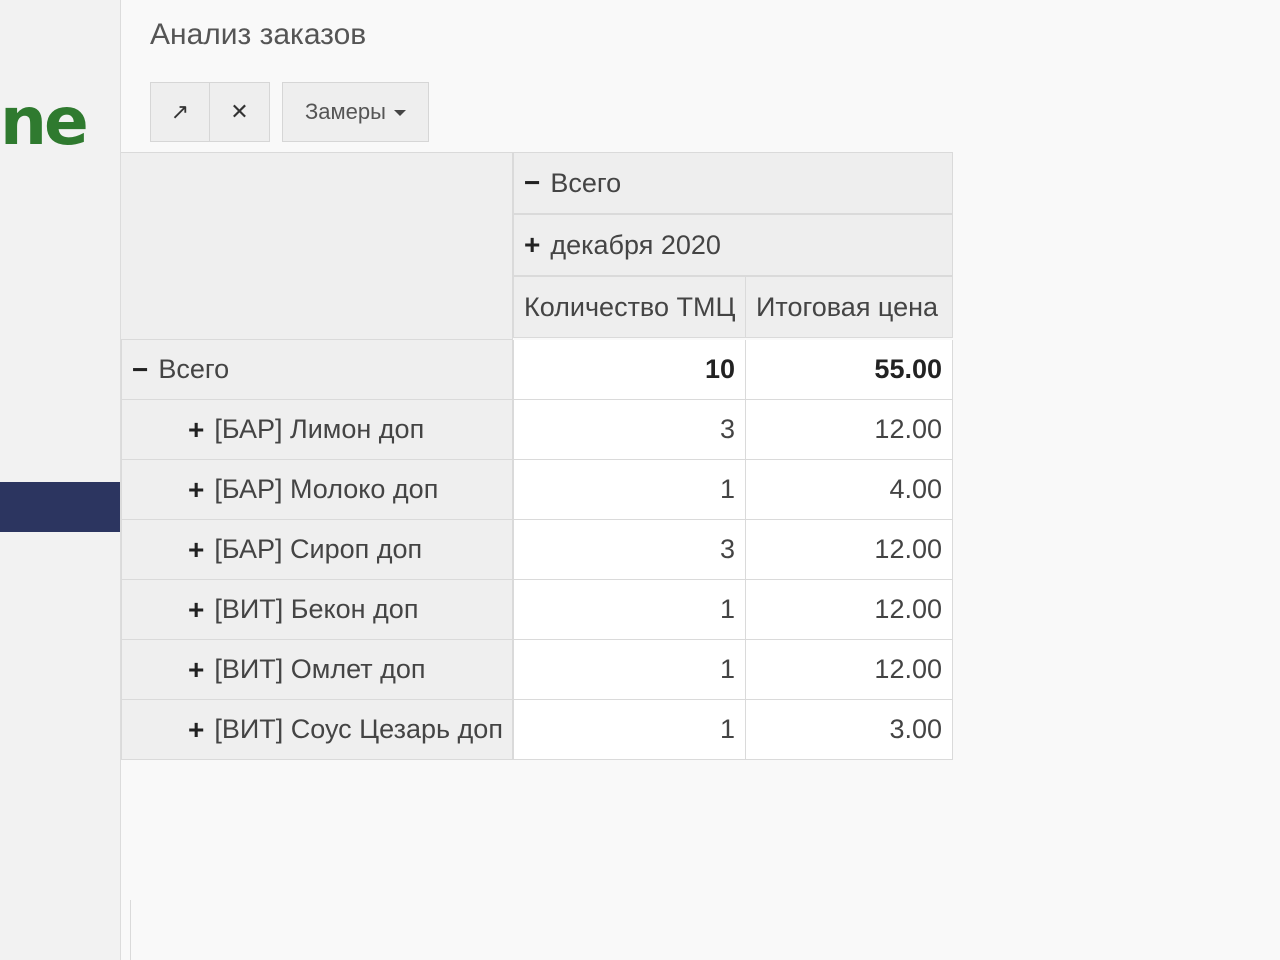  I want to click on measure-header-price: Итоговая цена, so click(849, 307).